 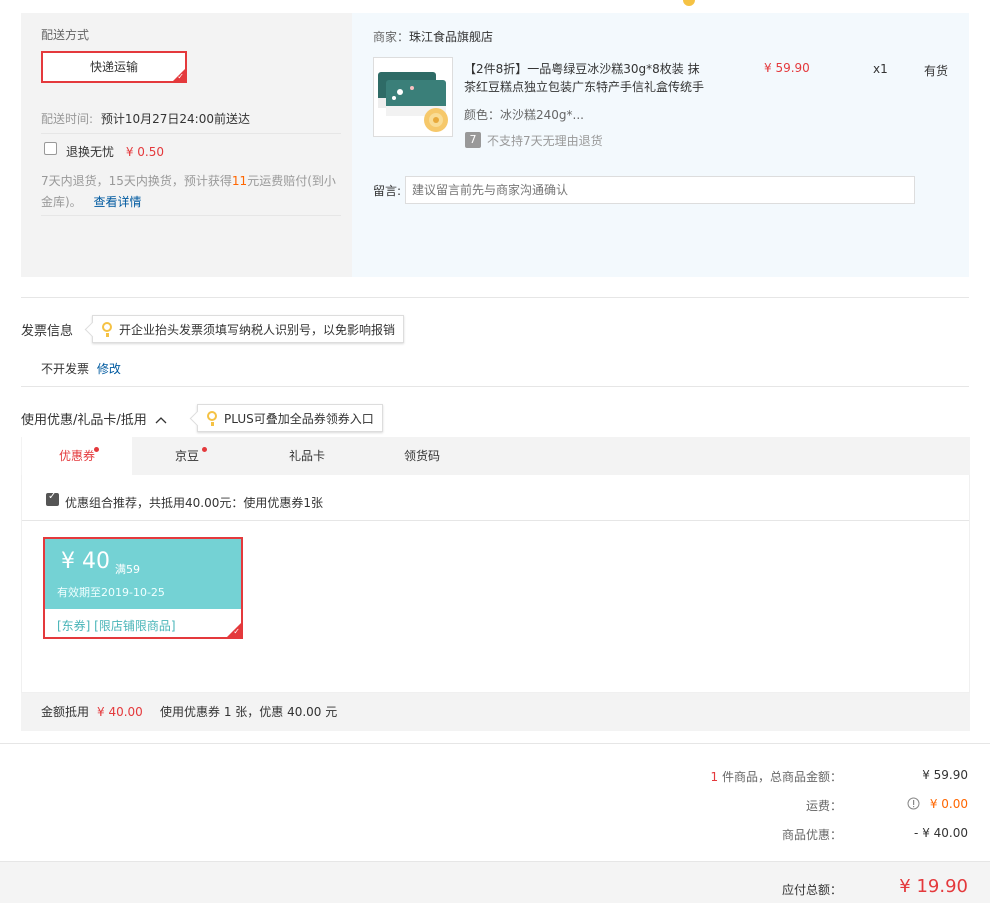 I want to click on insurance-details-link: 查看详情, so click(x=118, y=202).